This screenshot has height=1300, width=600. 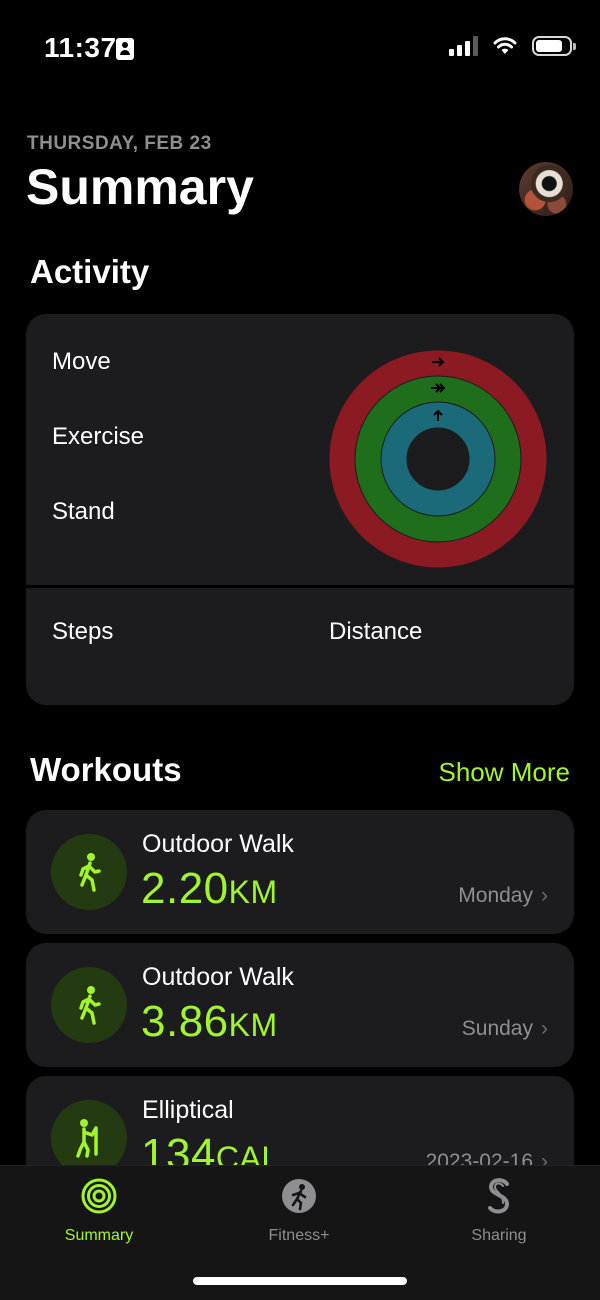 I want to click on workout-amount: 3.86, so click(x=185, y=1021).